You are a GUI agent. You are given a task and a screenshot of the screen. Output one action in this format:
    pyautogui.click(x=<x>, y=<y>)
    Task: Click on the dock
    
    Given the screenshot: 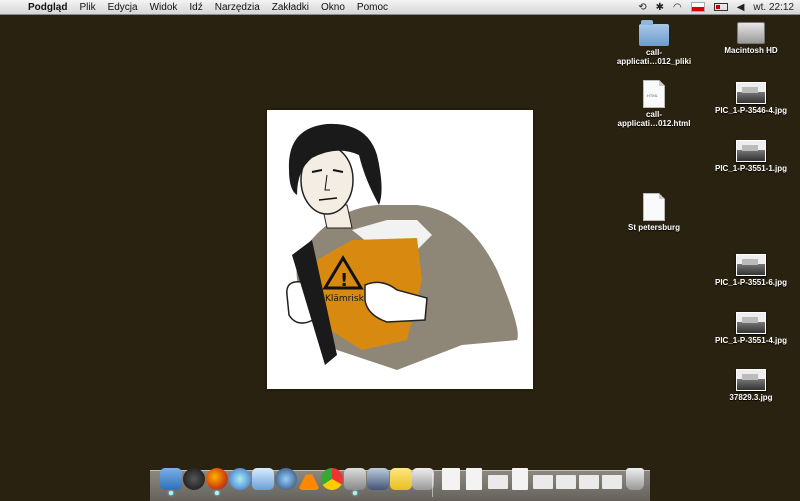 What is the action you would take?
    pyautogui.click(x=400, y=484)
    